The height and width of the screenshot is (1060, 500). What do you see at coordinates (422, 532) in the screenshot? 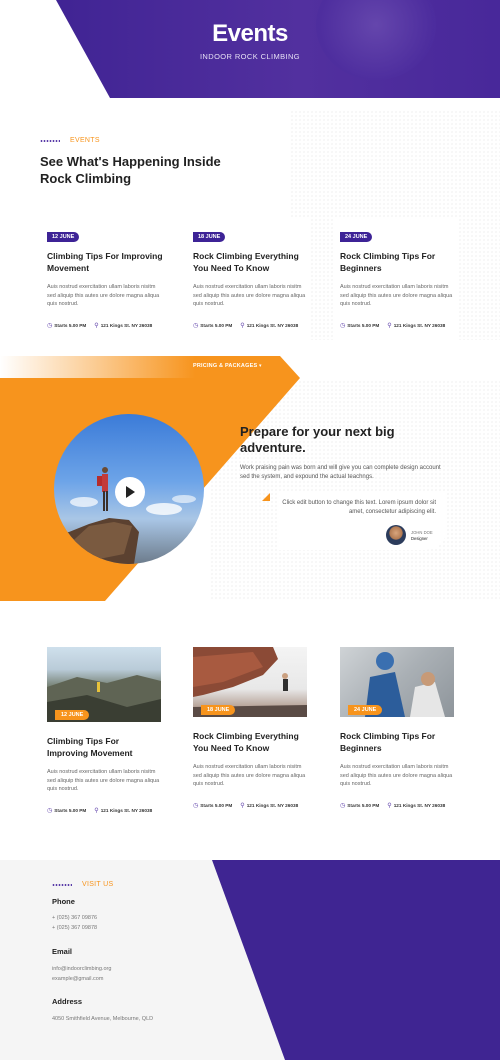
I see `author-name: JOHN DOE` at bounding box center [422, 532].